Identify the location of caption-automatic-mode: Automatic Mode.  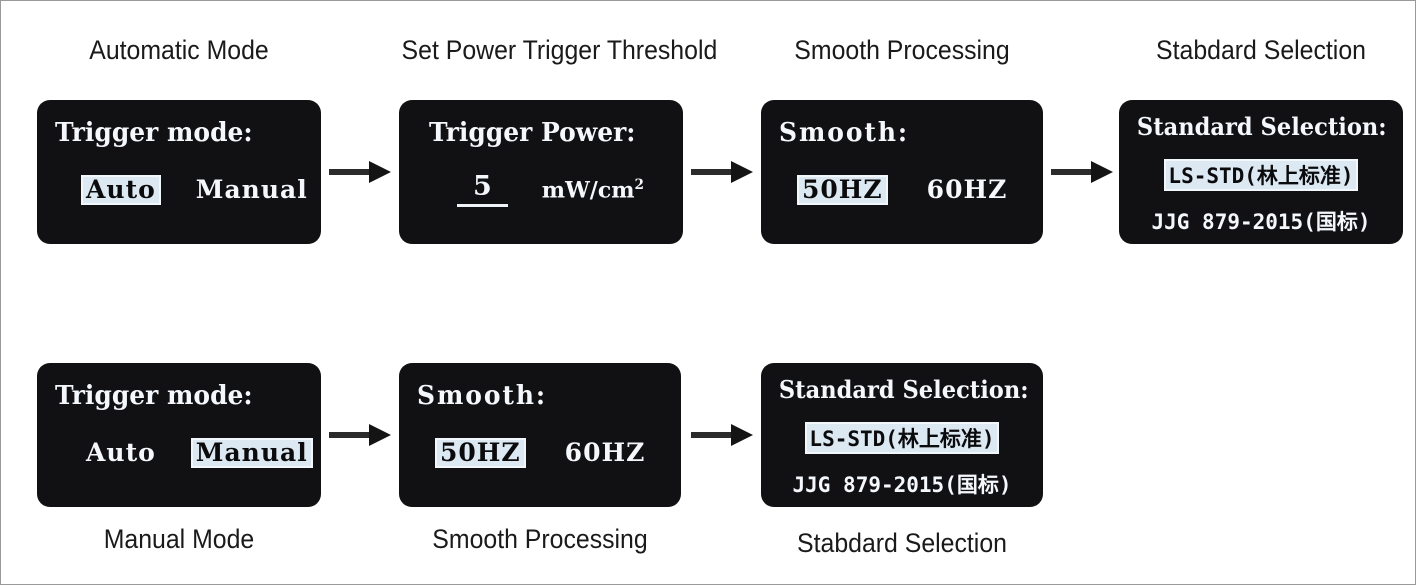
(179, 50).